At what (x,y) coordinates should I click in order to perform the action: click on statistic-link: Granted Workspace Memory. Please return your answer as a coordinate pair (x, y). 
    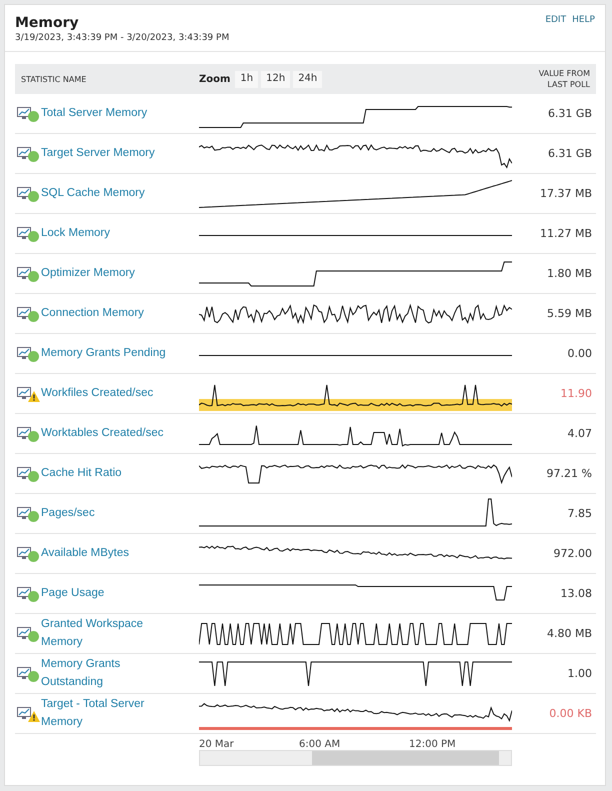
    Looking at the image, I should click on (111, 633).